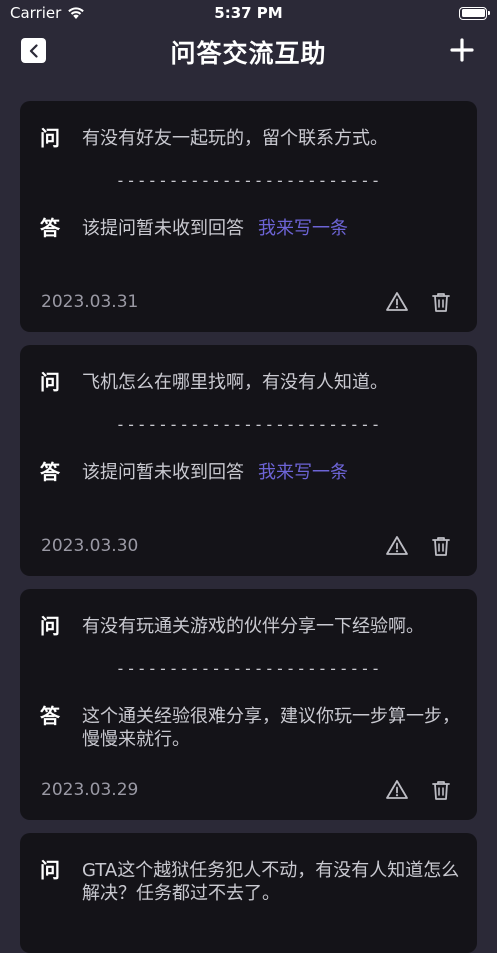 This screenshot has width=497, height=953. I want to click on chevron-left-icon, so click(33, 50).